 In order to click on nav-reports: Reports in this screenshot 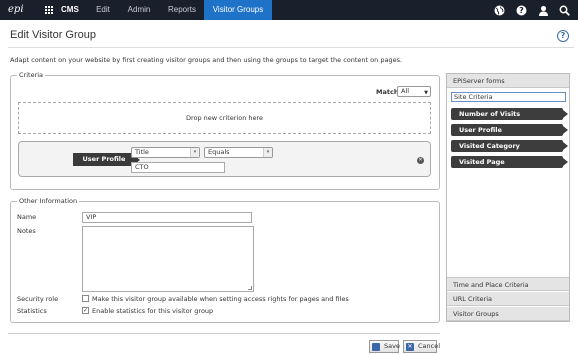, I will do `click(182, 10)`.